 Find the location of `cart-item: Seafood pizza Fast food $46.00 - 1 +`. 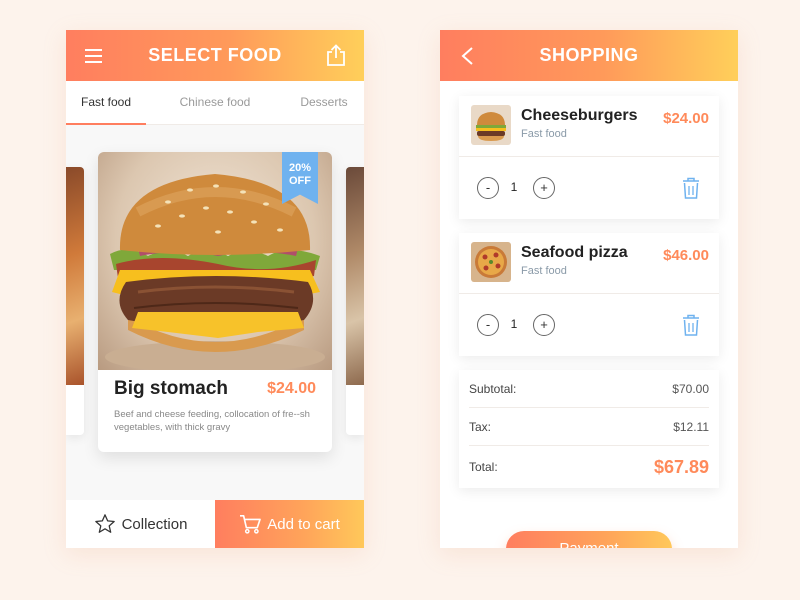

cart-item: Seafood pizza Fast food $46.00 - 1 + is located at coordinates (589, 294).